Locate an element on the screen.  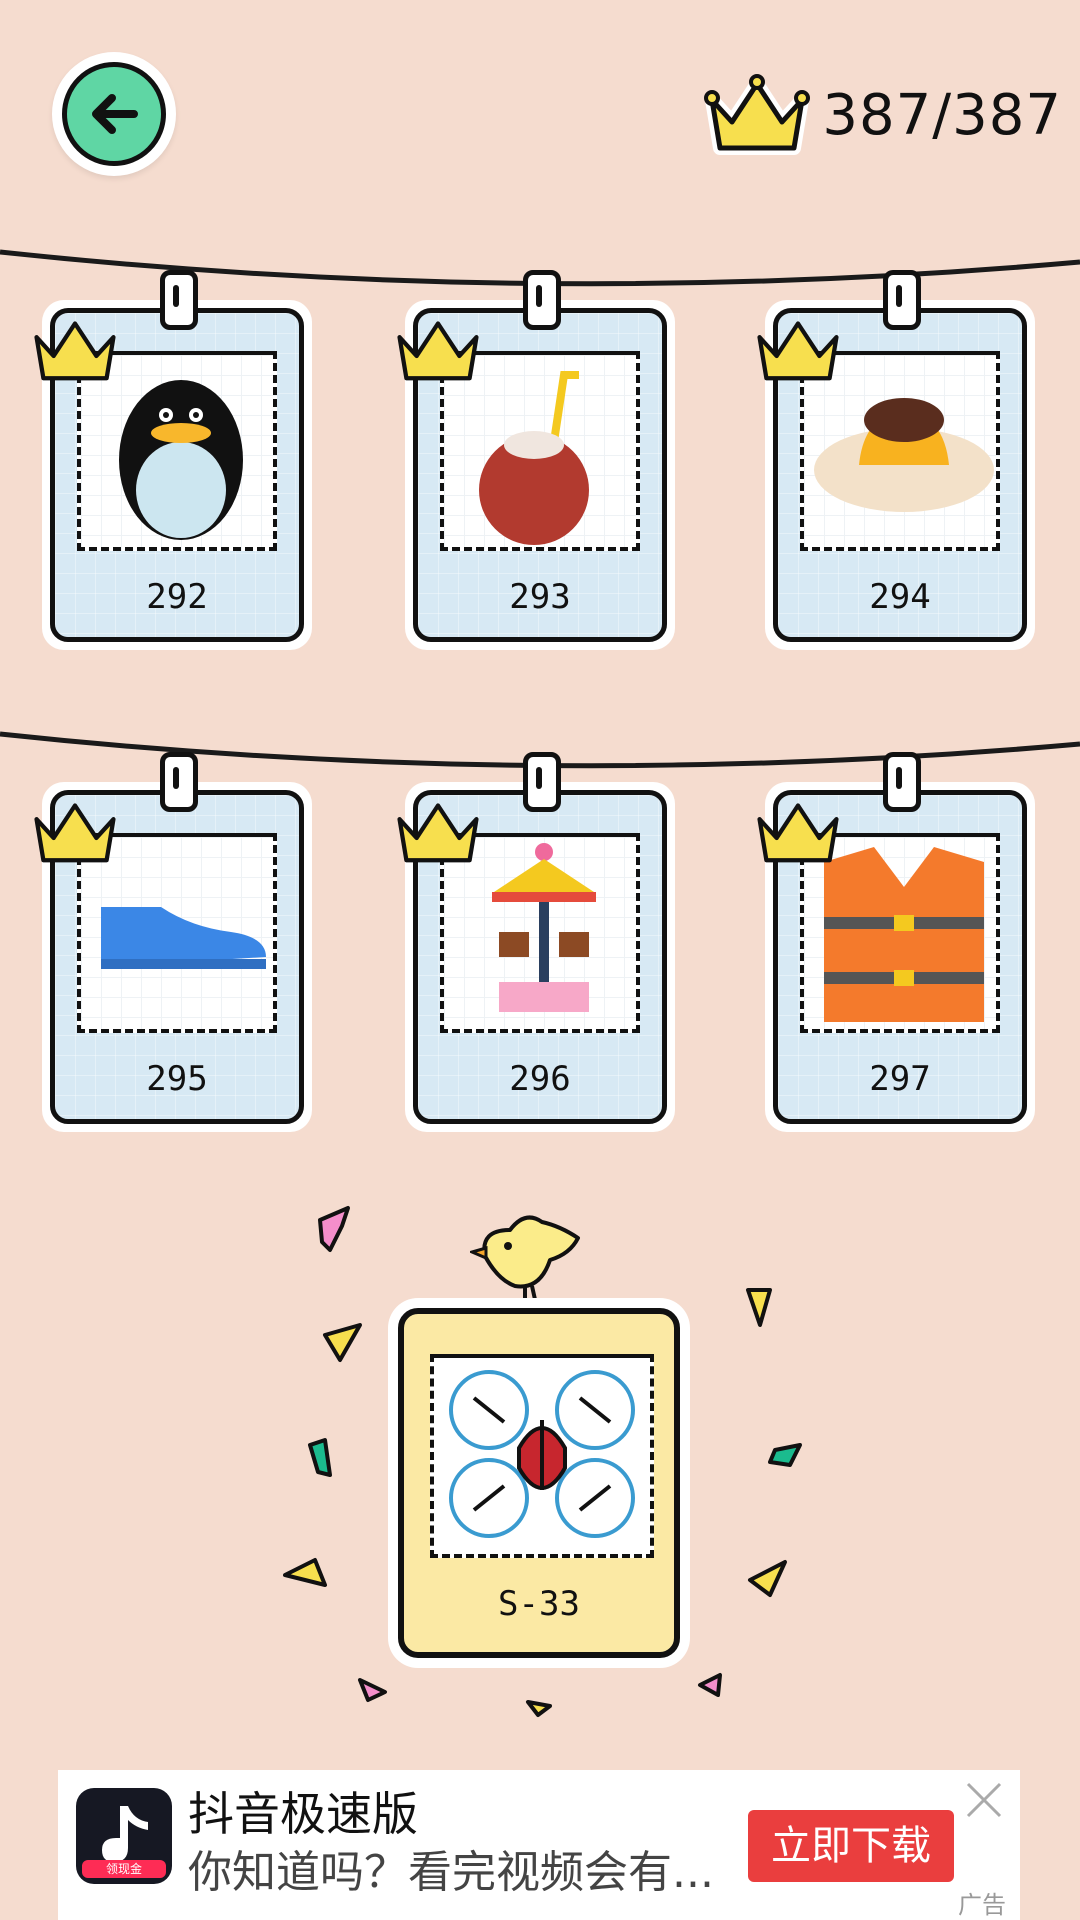
card-number: 292 is located at coordinates (177, 597).